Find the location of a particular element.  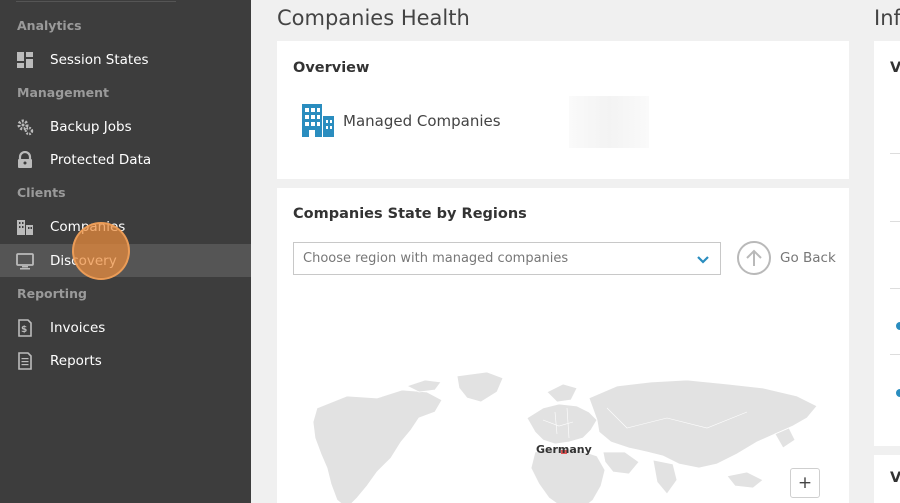

right-panel-title: Inf is located at coordinates (887, 18).